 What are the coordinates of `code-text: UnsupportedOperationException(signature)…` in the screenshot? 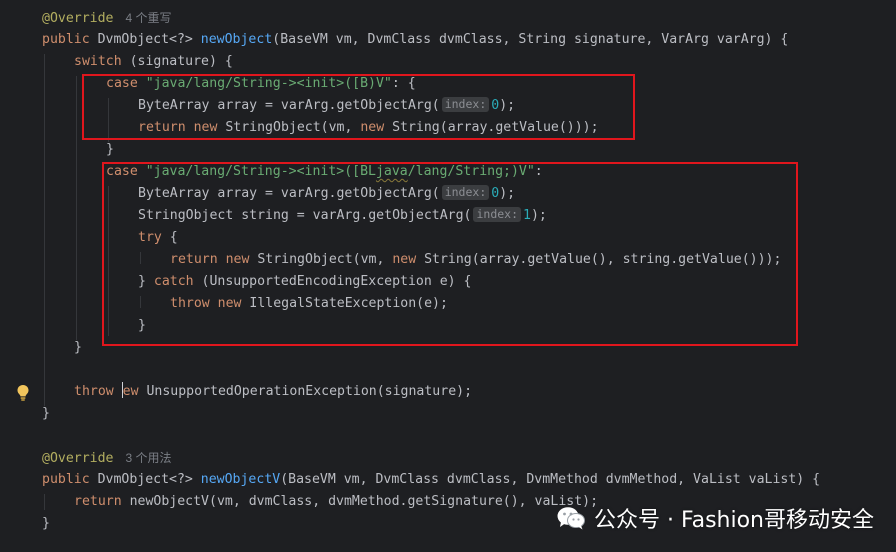 It's located at (305, 391).